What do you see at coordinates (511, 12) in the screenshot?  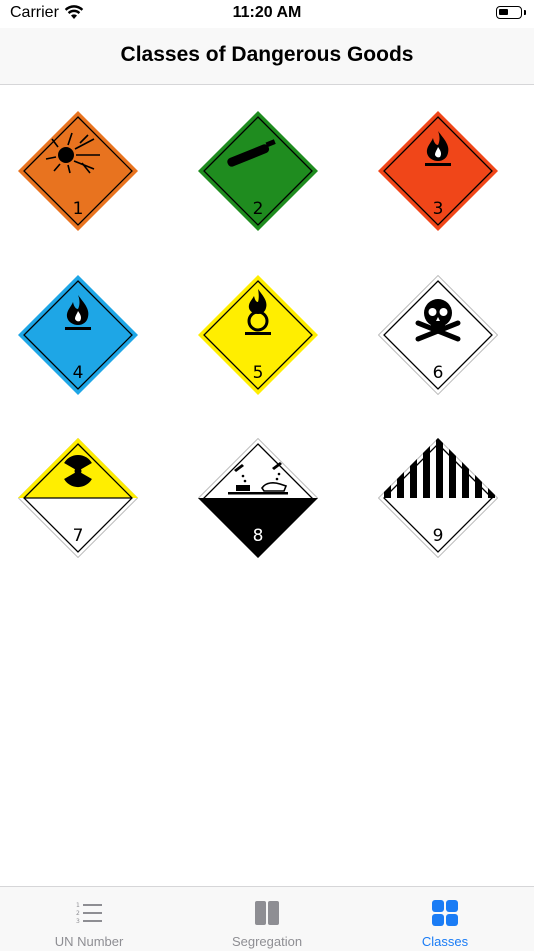 I see `battery-icon` at bounding box center [511, 12].